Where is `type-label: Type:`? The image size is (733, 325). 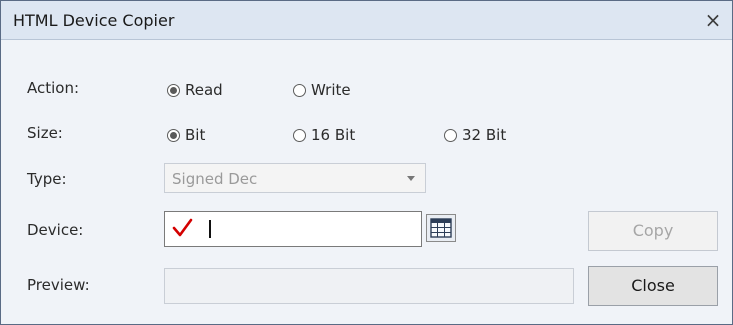
type-label: Type: is located at coordinates (47, 179).